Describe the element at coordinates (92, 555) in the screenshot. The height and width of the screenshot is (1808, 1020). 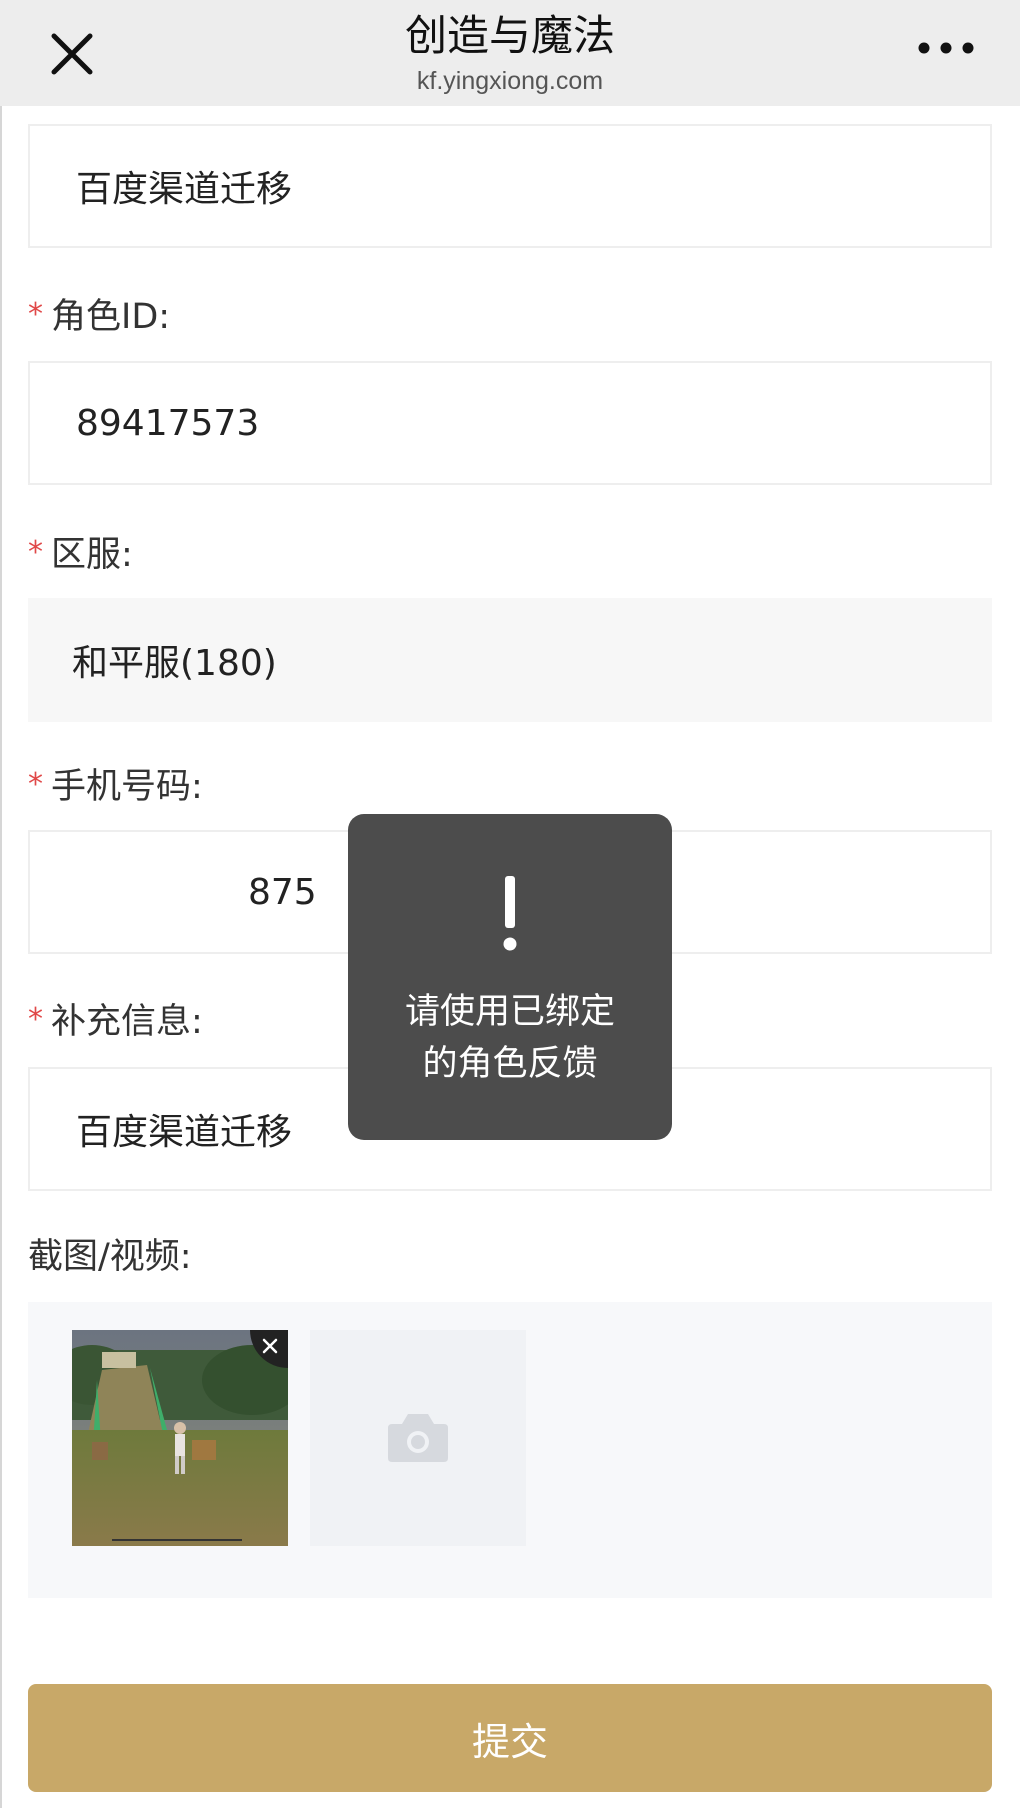
I see `server-label-text: 区服:` at that location.